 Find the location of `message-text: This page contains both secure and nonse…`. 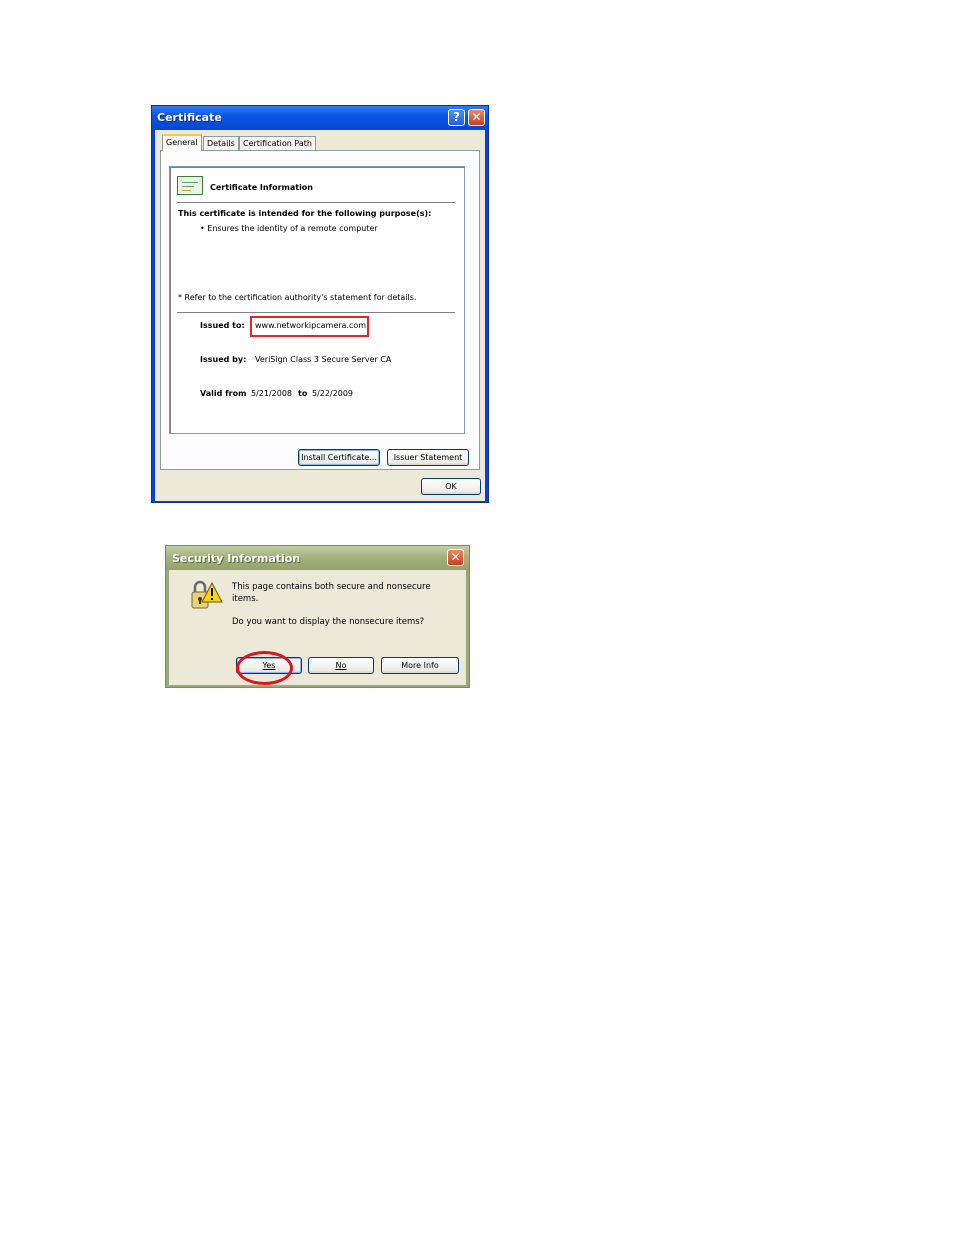

message-text: This page contains both secure and nonse… is located at coordinates (331, 593).